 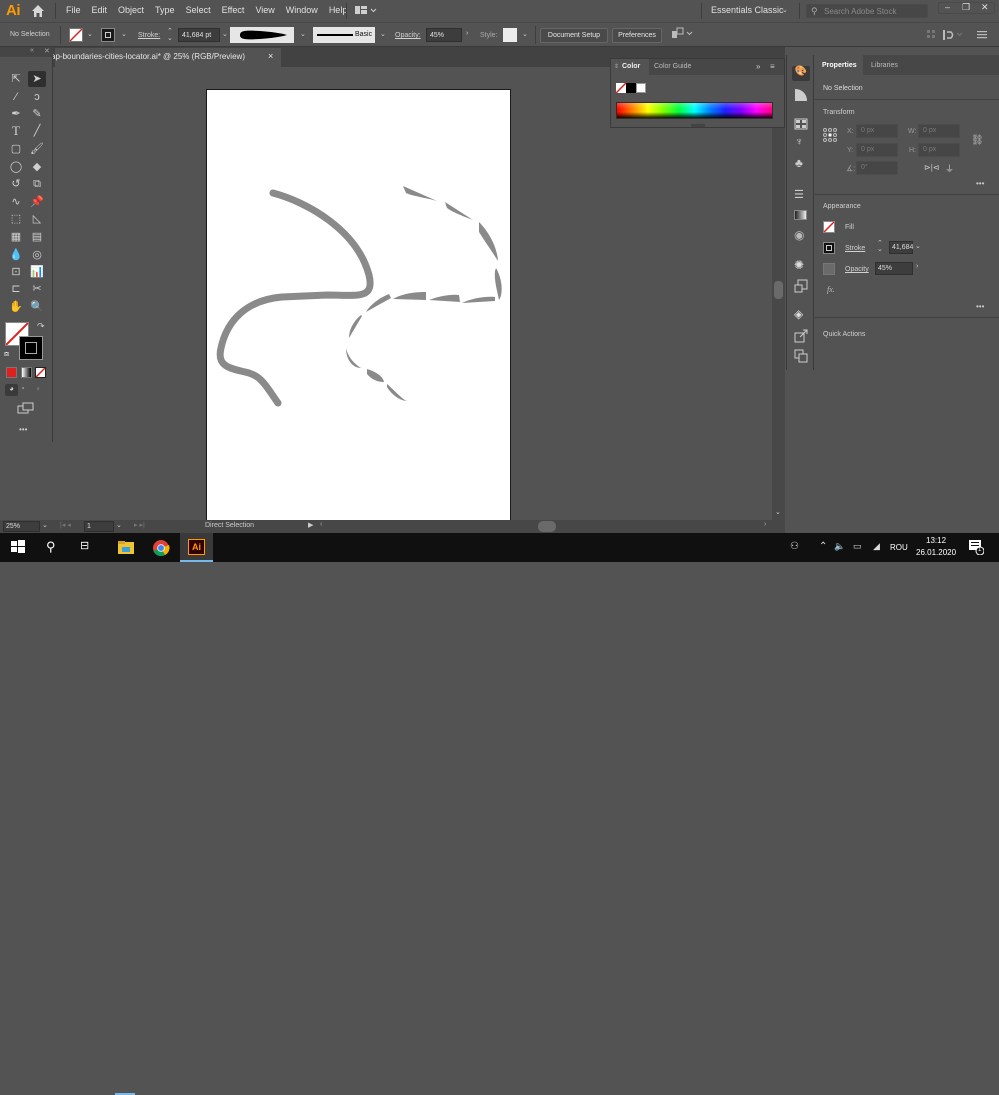 What do you see at coordinates (37, 272) in the screenshot?
I see `column-graph-tool-icon: 📊` at bounding box center [37, 272].